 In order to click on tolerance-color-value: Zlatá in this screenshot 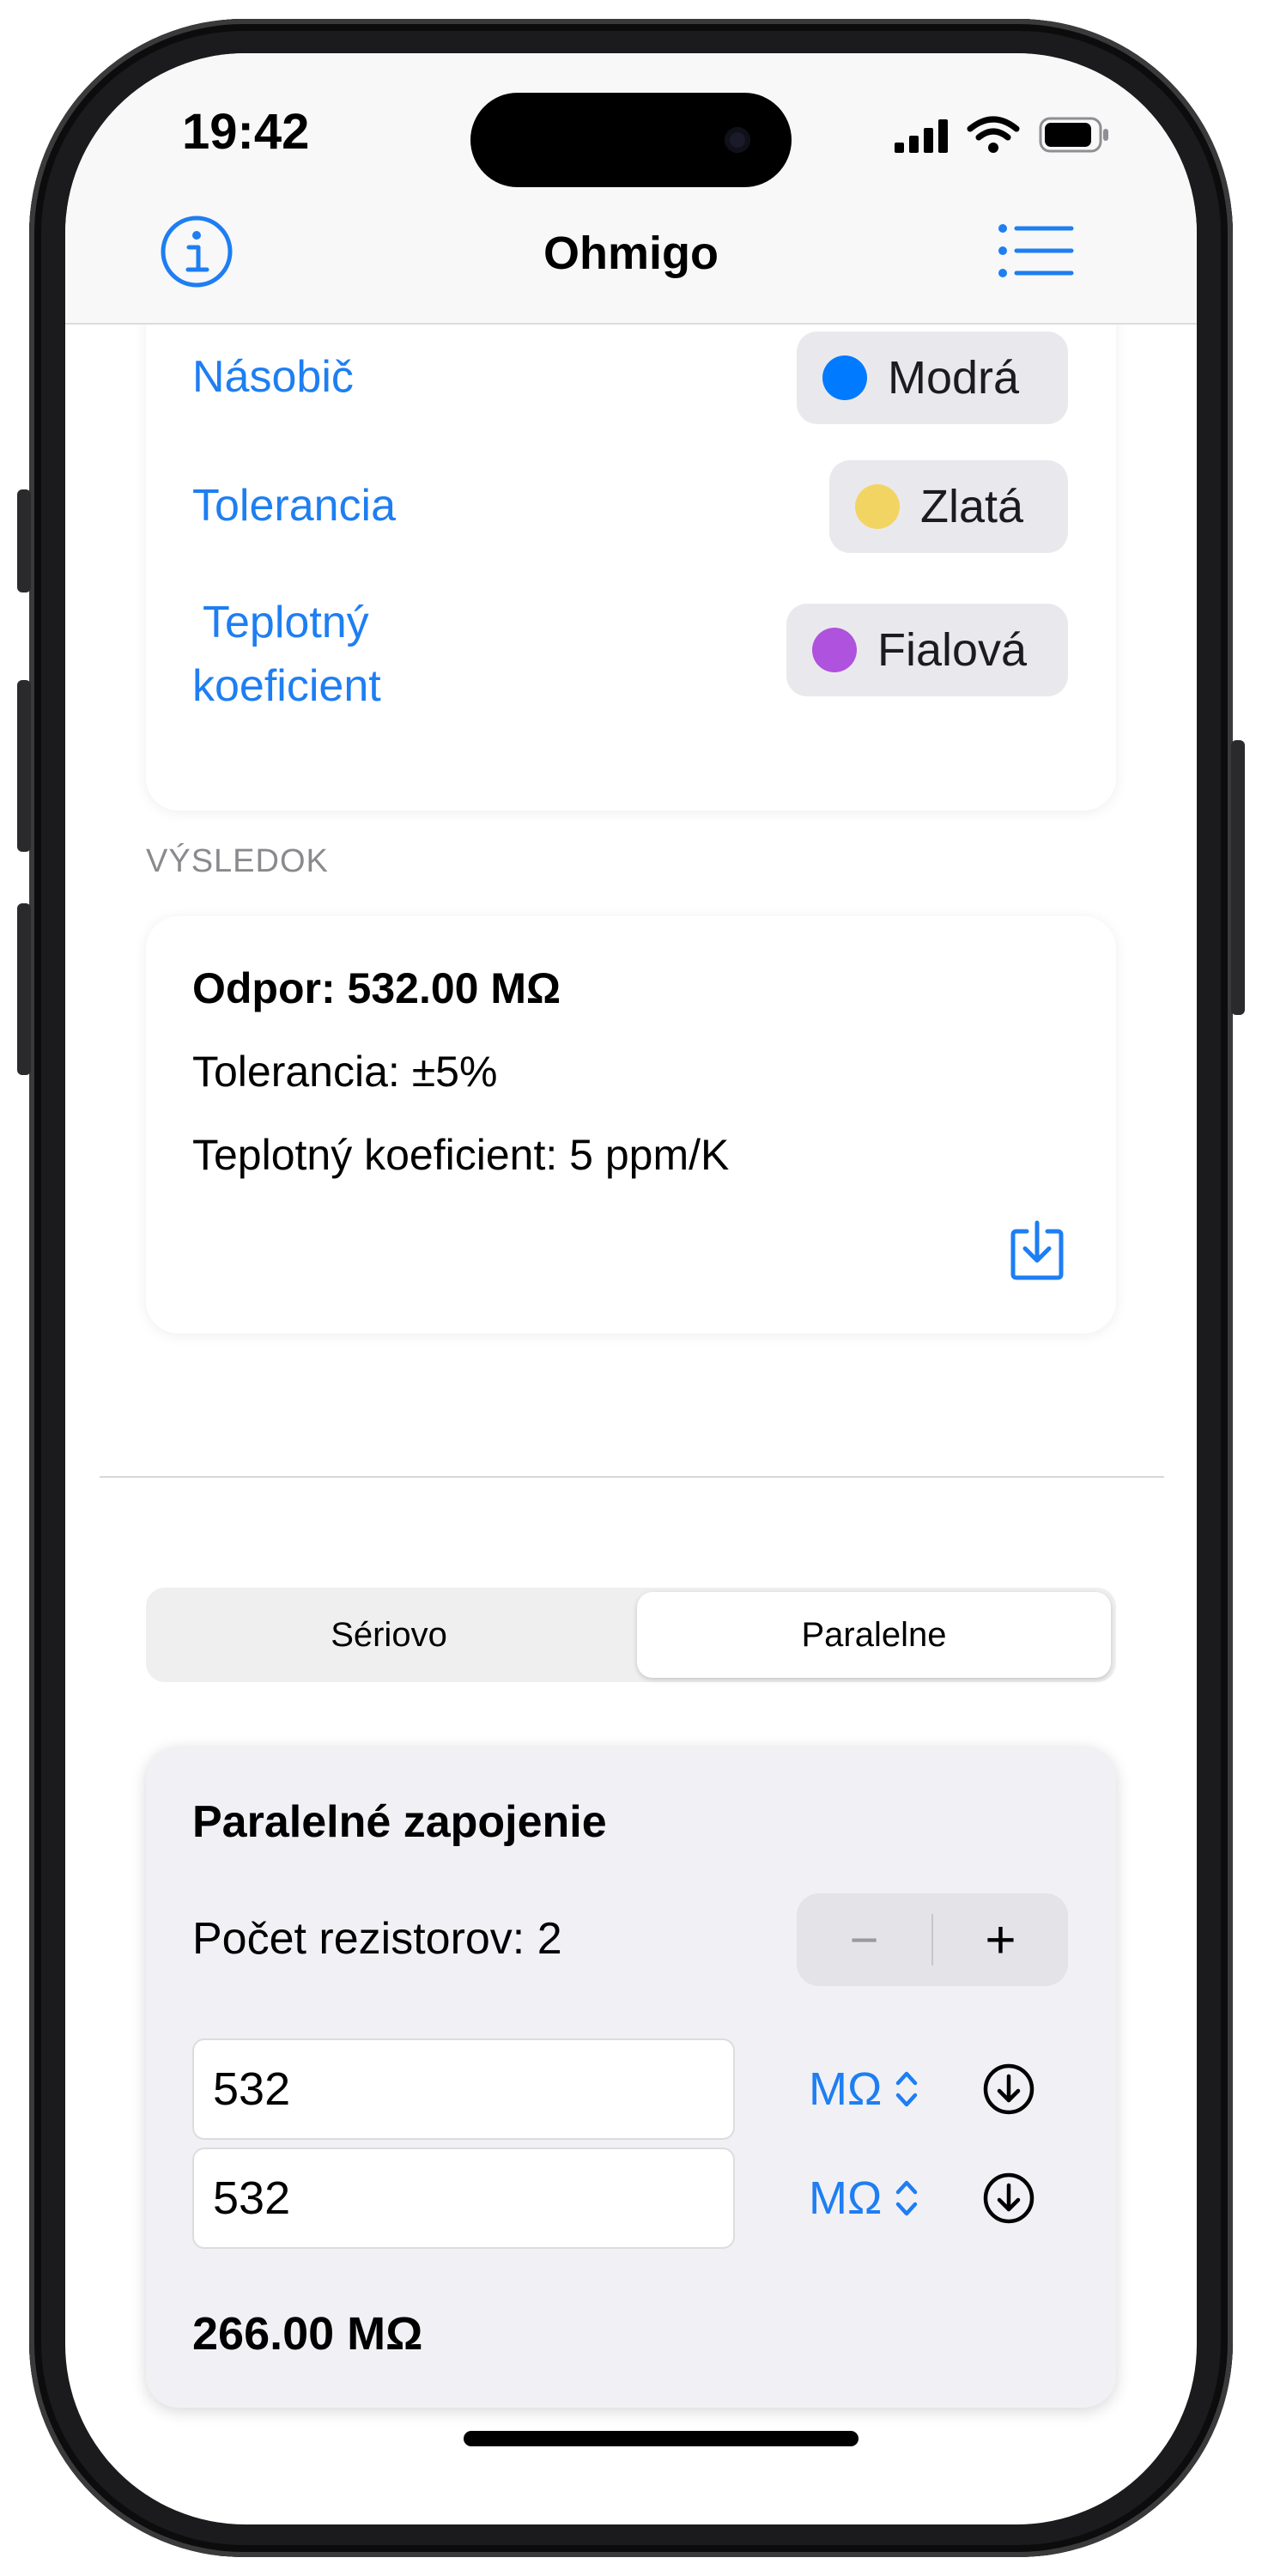, I will do `click(972, 507)`.